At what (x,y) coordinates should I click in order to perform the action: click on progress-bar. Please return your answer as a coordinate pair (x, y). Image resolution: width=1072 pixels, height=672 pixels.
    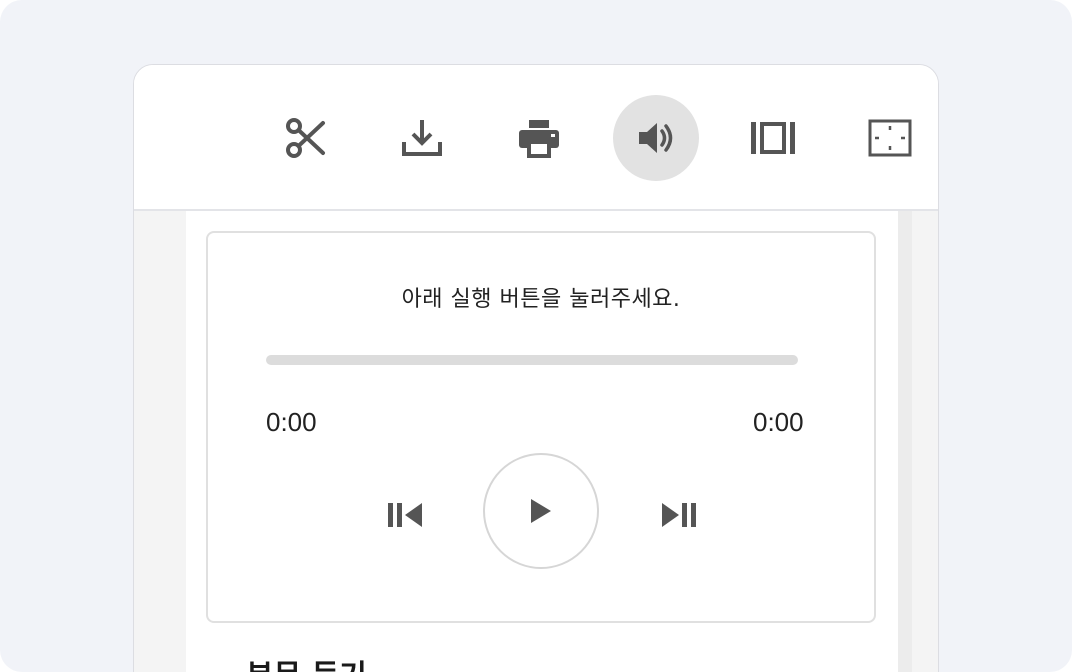
    Looking at the image, I should click on (532, 360).